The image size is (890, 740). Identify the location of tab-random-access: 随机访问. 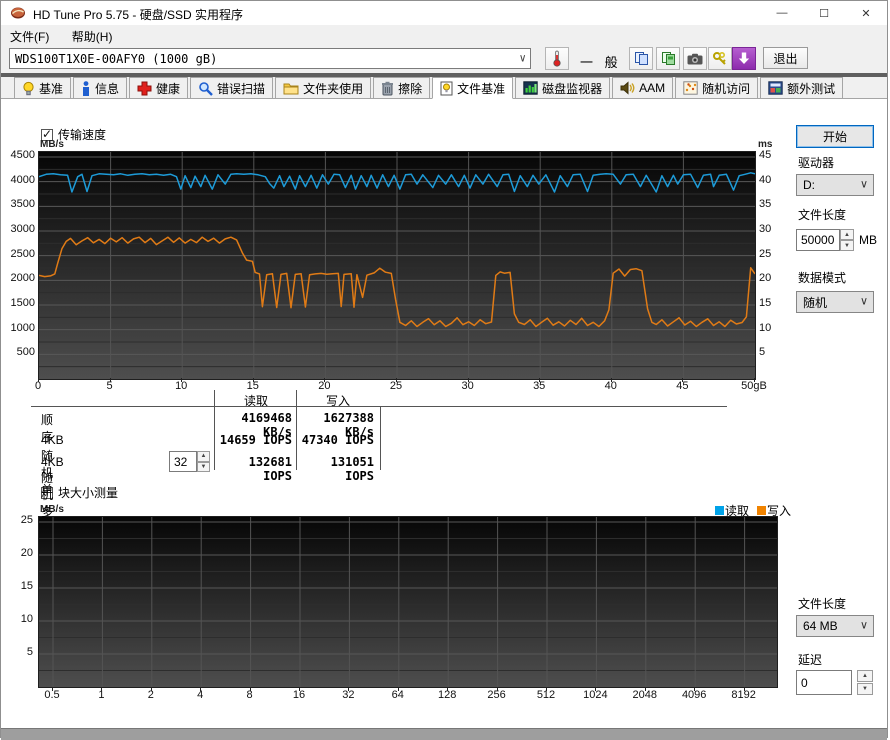
(717, 87).